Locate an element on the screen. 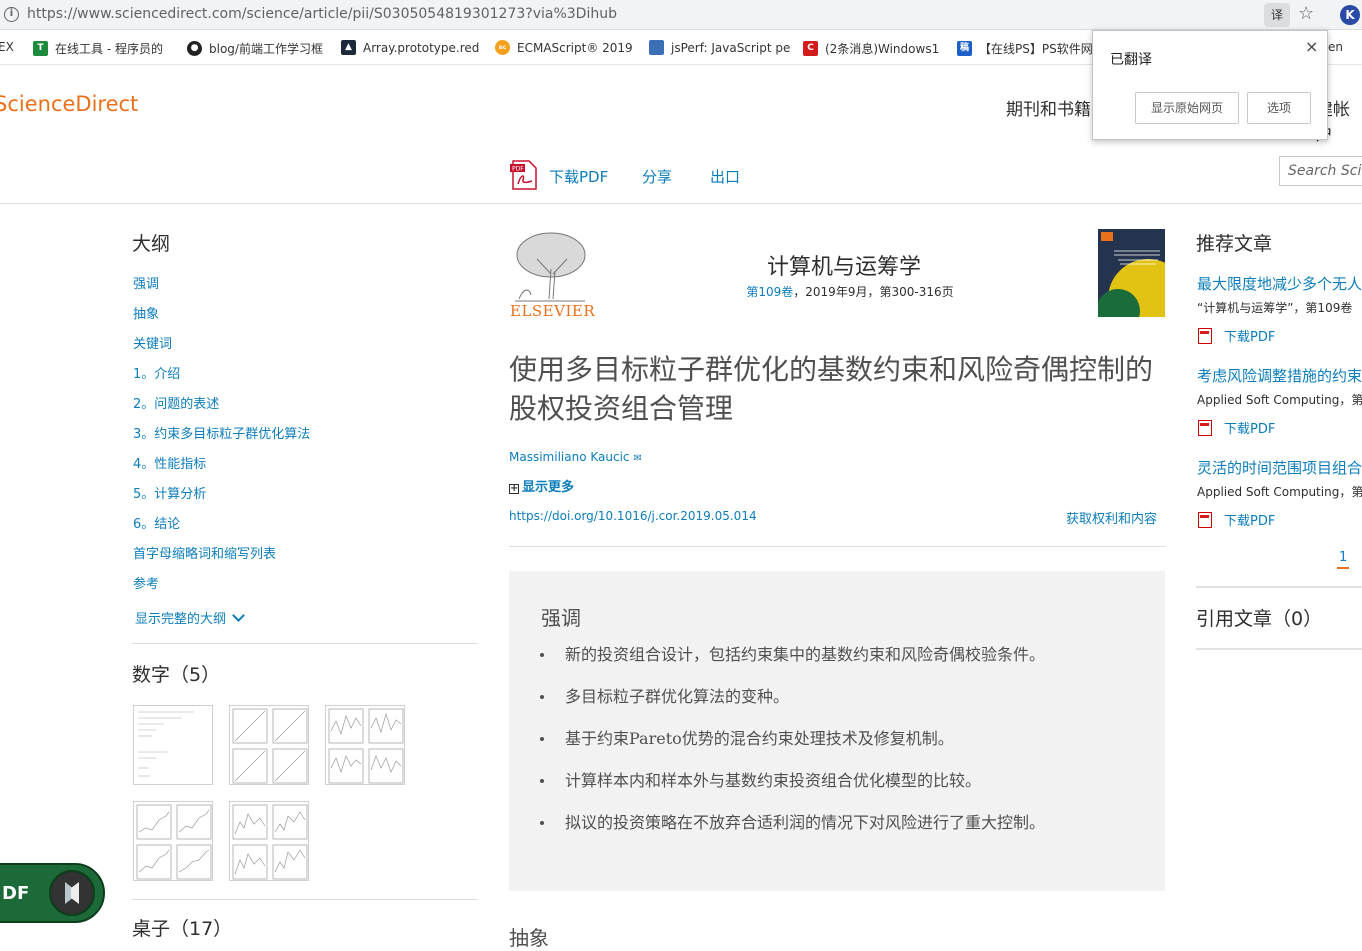 The image size is (1362, 951). pagination-active-underline is located at coordinates (1343, 568).